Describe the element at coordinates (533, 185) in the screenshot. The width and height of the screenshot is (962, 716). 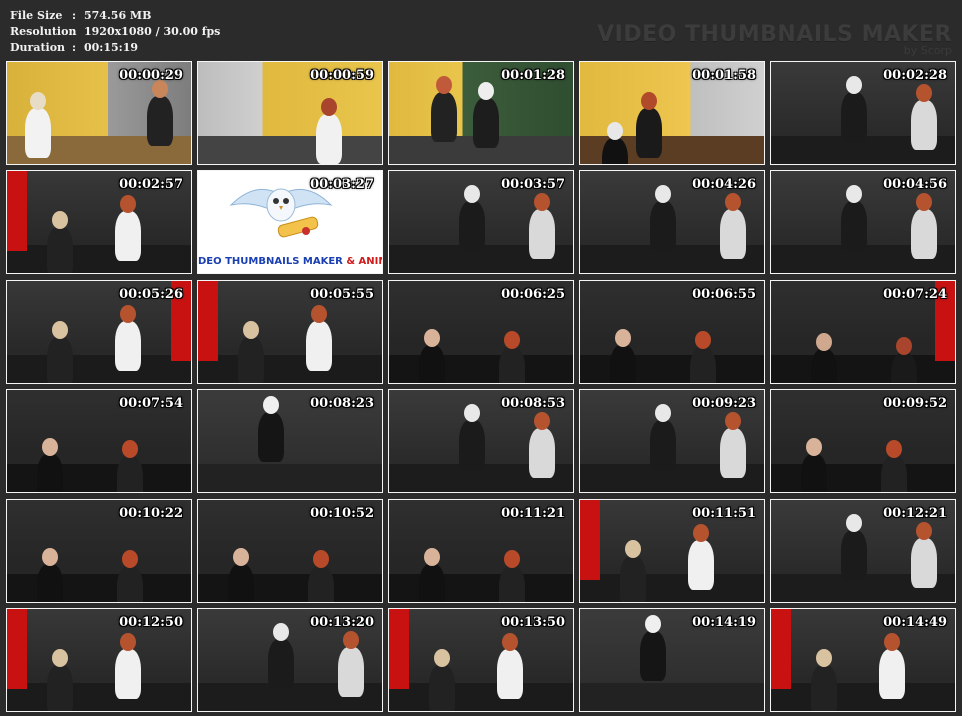
I see `timestamp-label: 00:03:57` at that location.